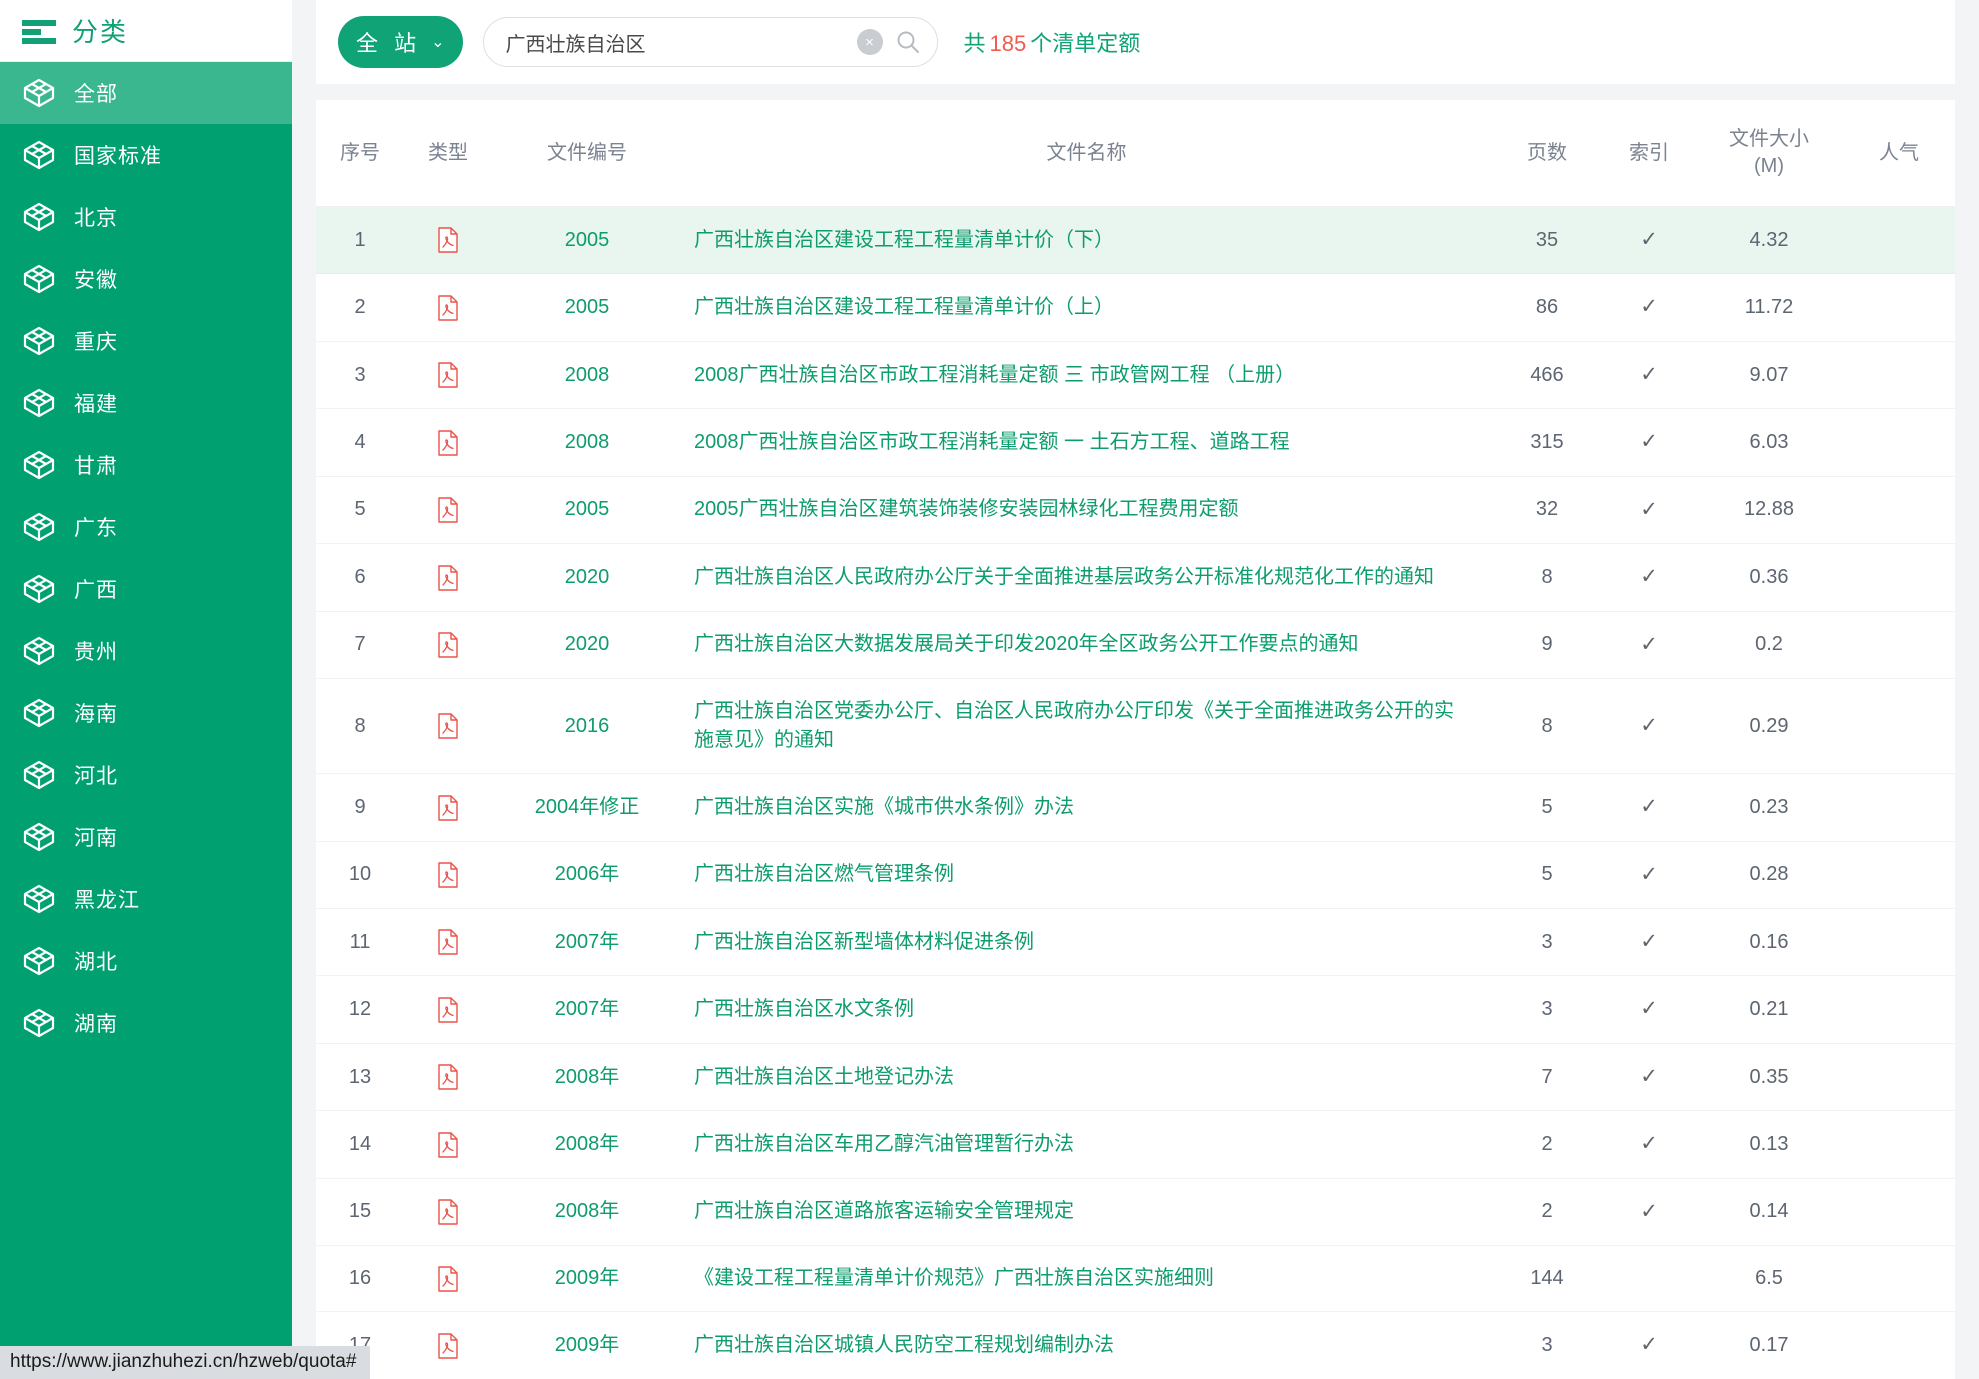 This screenshot has width=1979, height=1379. What do you see at coordinates (904, 240) in the screenshot?
I see `file-name-link: 广西壮族自治区建设工程工程量清单计价（下）` at bounding box center [904, 240].